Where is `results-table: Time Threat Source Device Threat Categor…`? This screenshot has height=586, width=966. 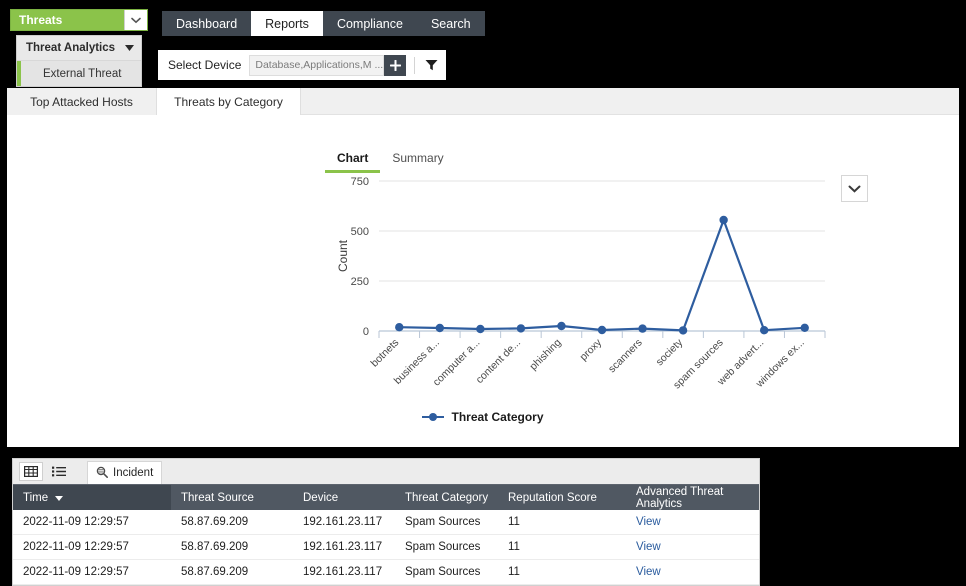
results-table: Time Threat Source Device Threat Categor… is located at coordinates (386, 534).